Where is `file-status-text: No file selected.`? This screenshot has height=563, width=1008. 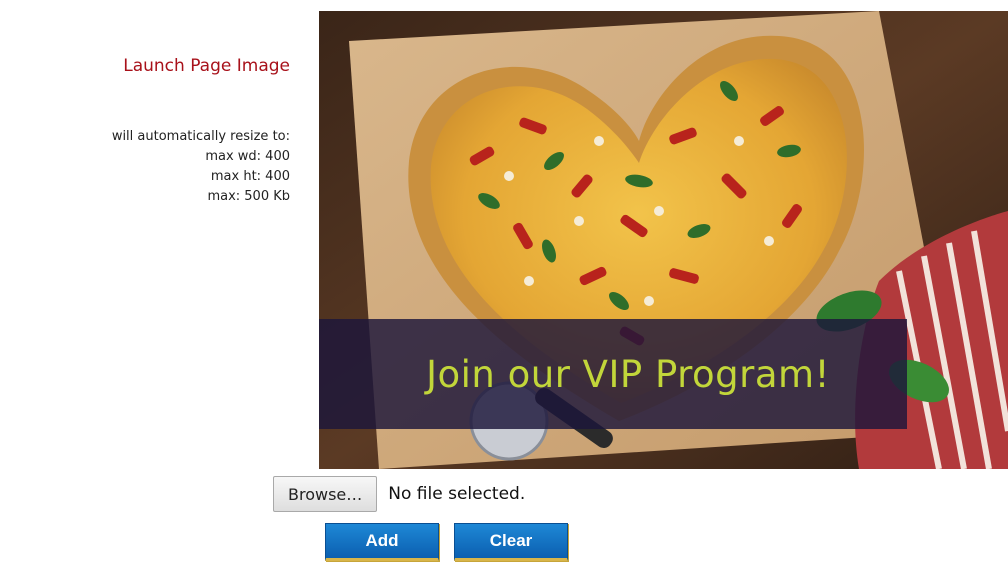
file-status-text: No file selected. is located at coordinates (457, 494).